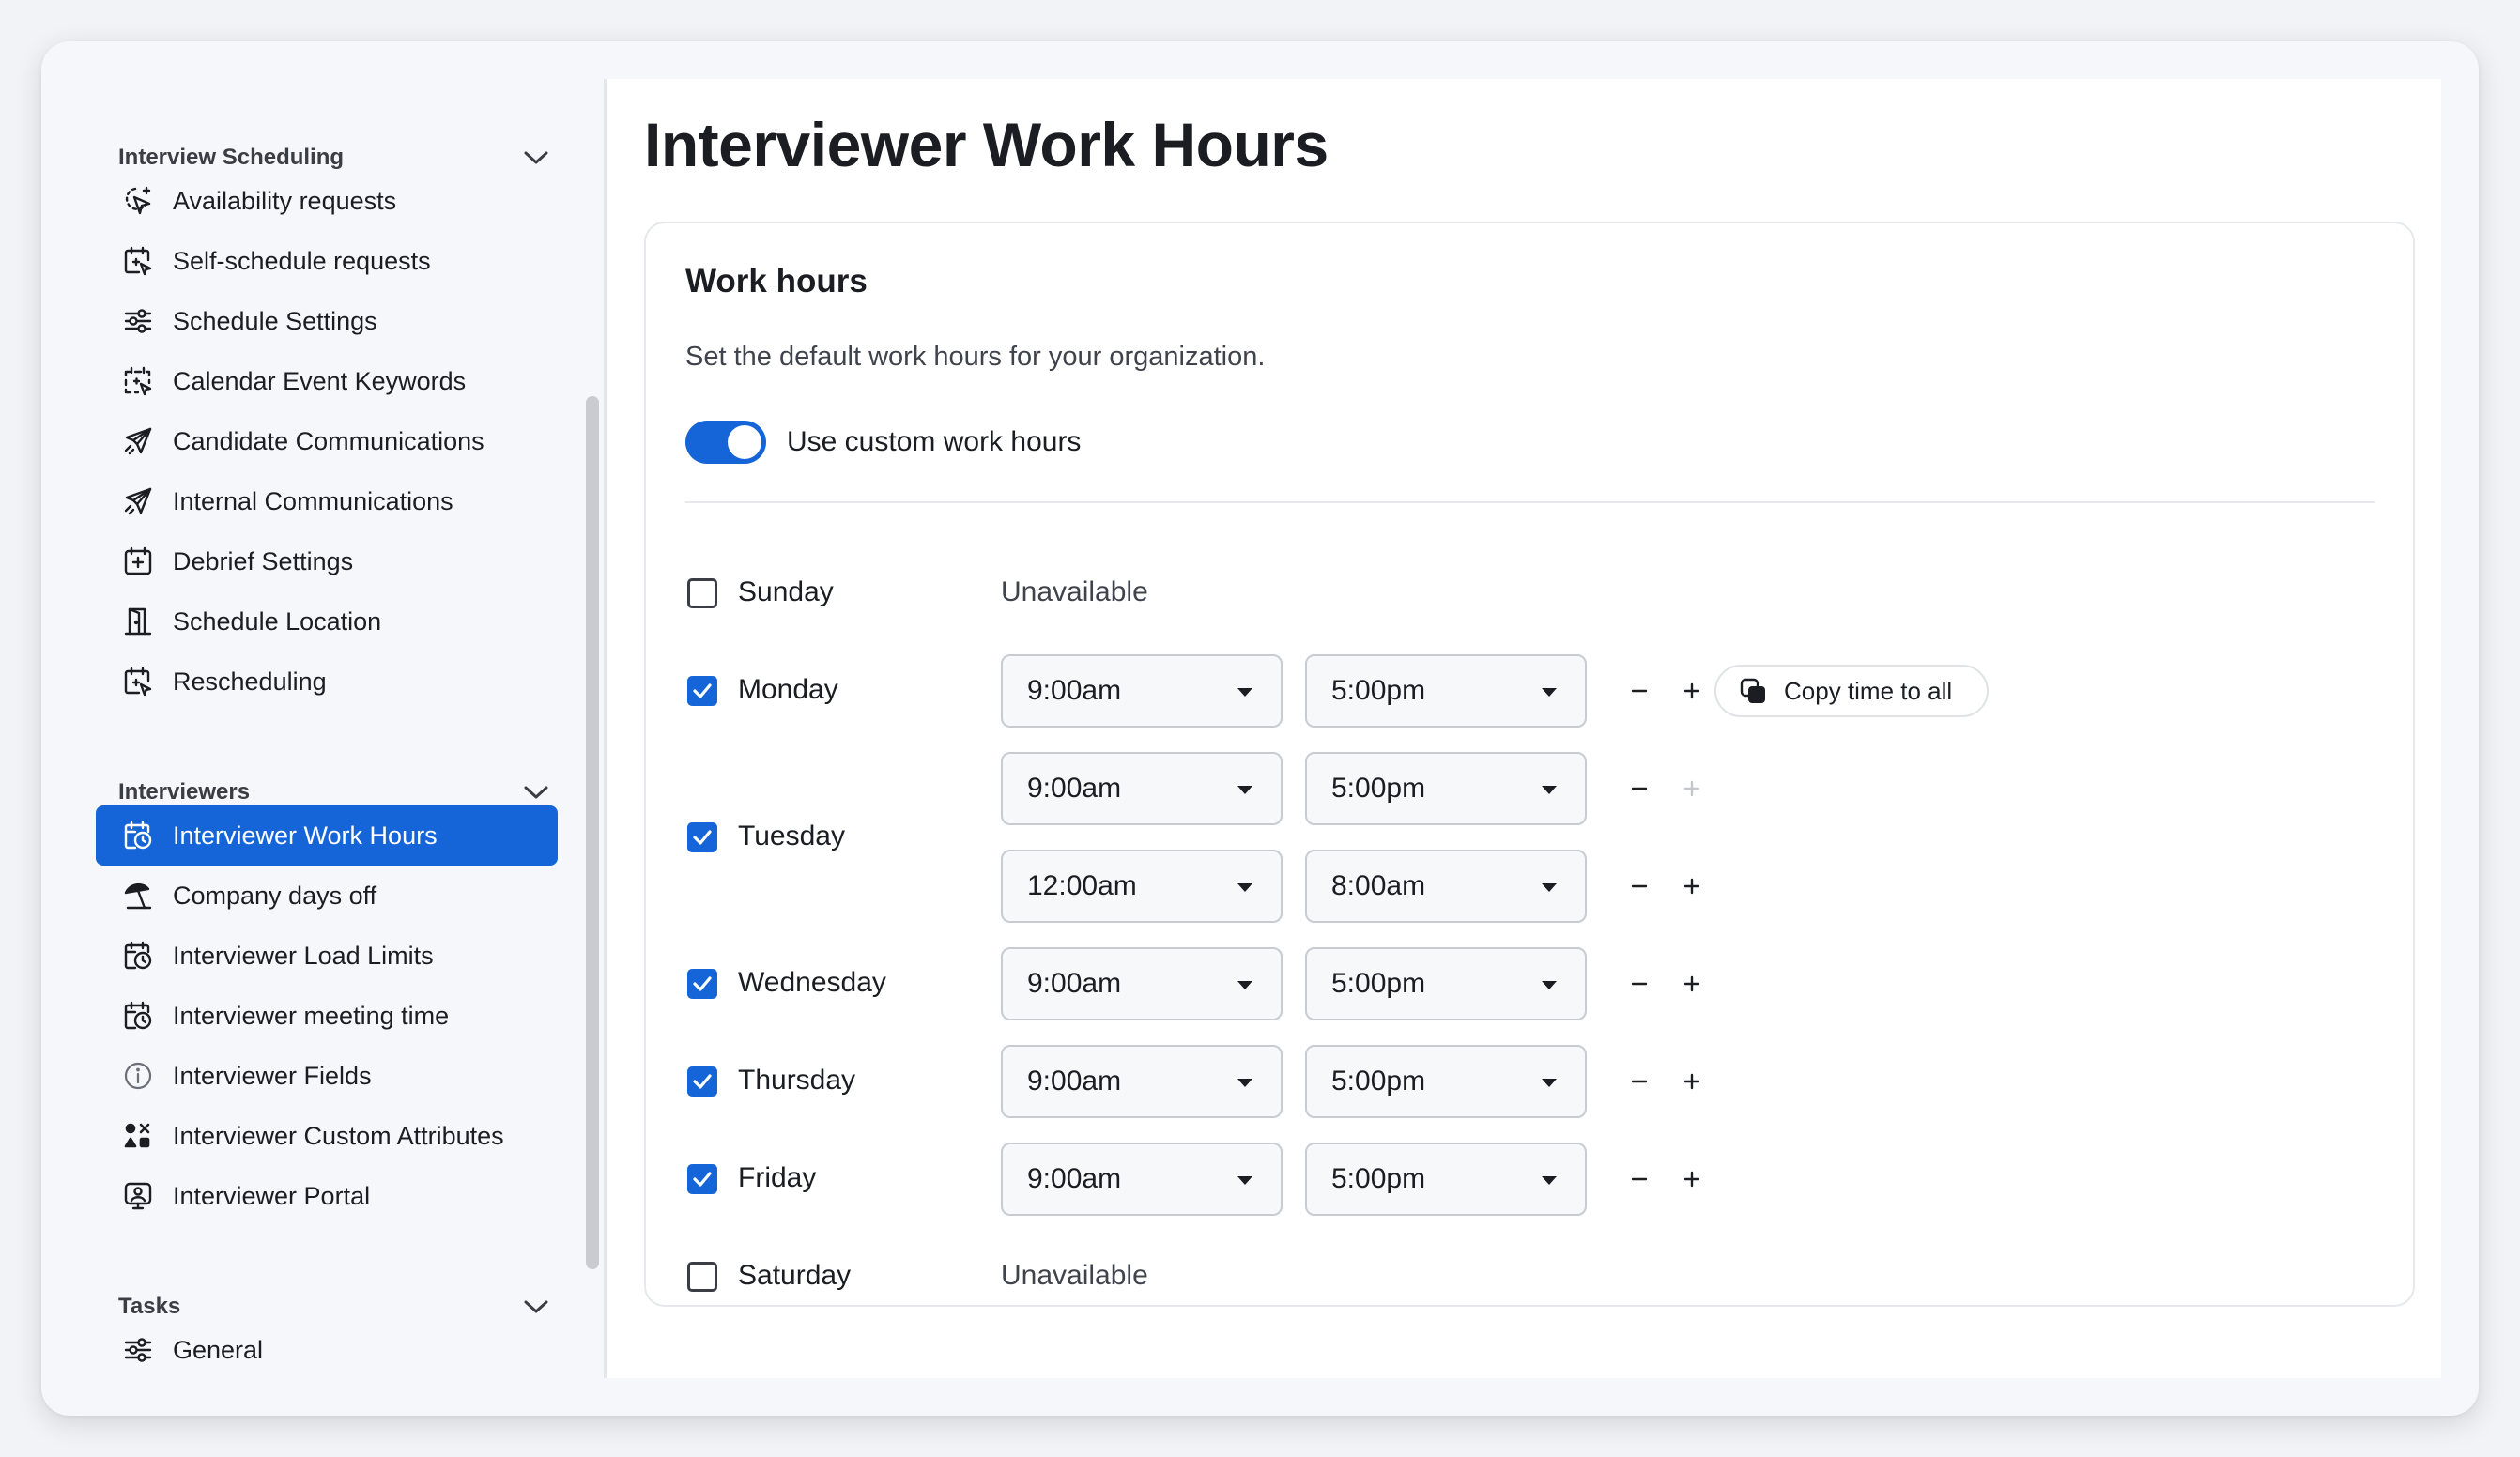  I want to click on sidebar-item-label: Availability requests, so click(285, 200).